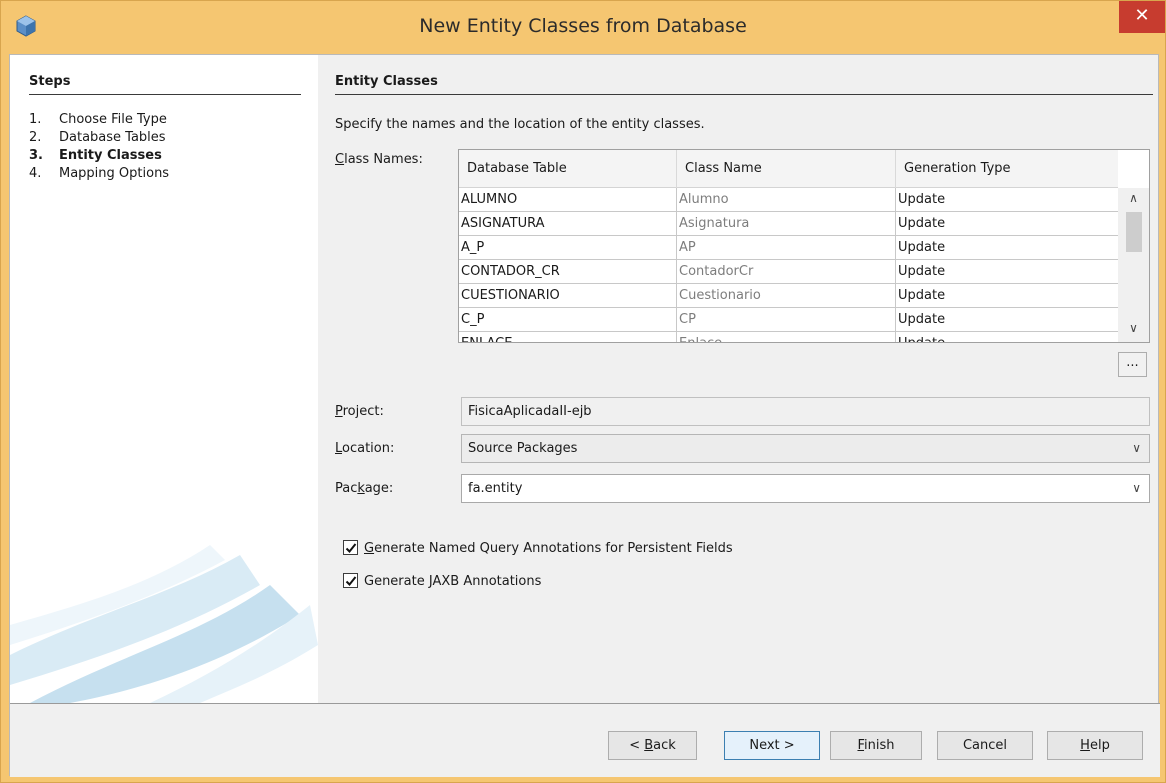  What do you see at coordinates (359, 411) in the screenshot?
I see `project-label: Project:` at bounding box center [359, 411].